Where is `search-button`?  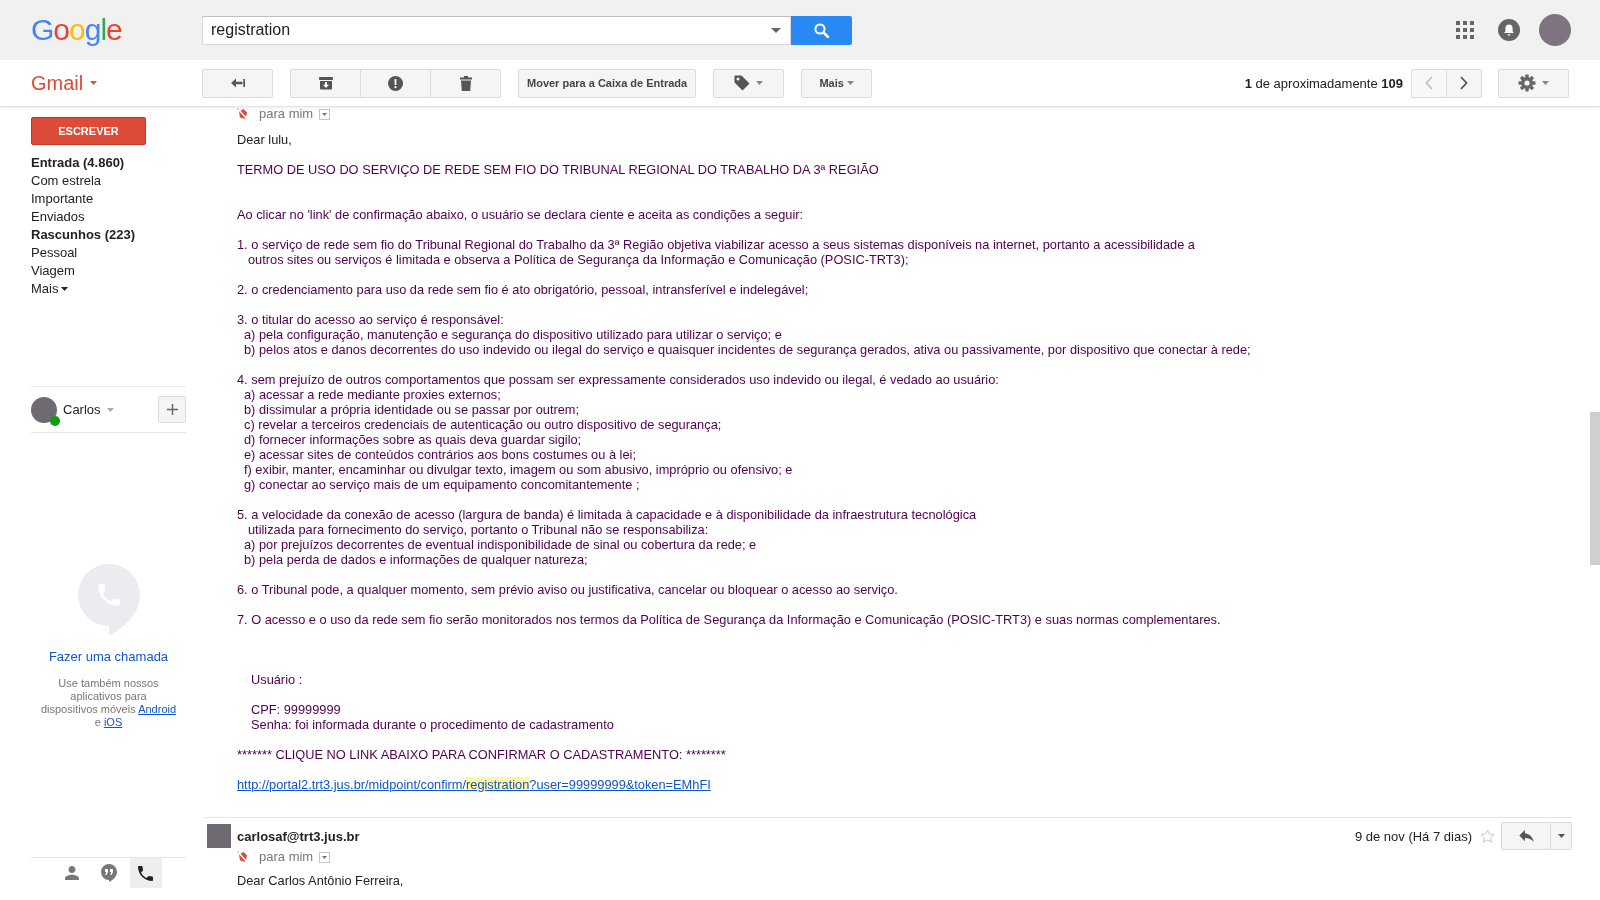
search-button is located at coordinates (821, 30).